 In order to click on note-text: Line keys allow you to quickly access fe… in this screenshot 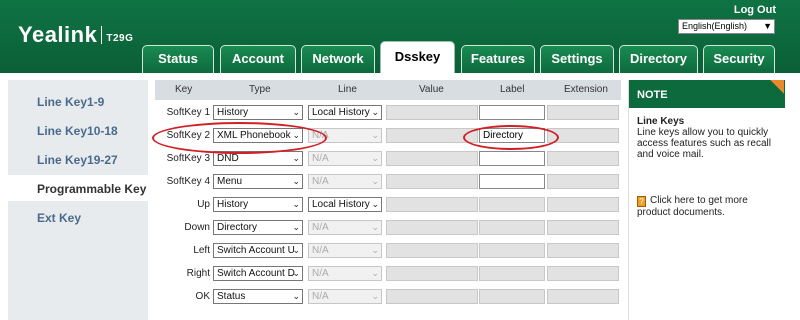, I will do `click(704, 143)`.